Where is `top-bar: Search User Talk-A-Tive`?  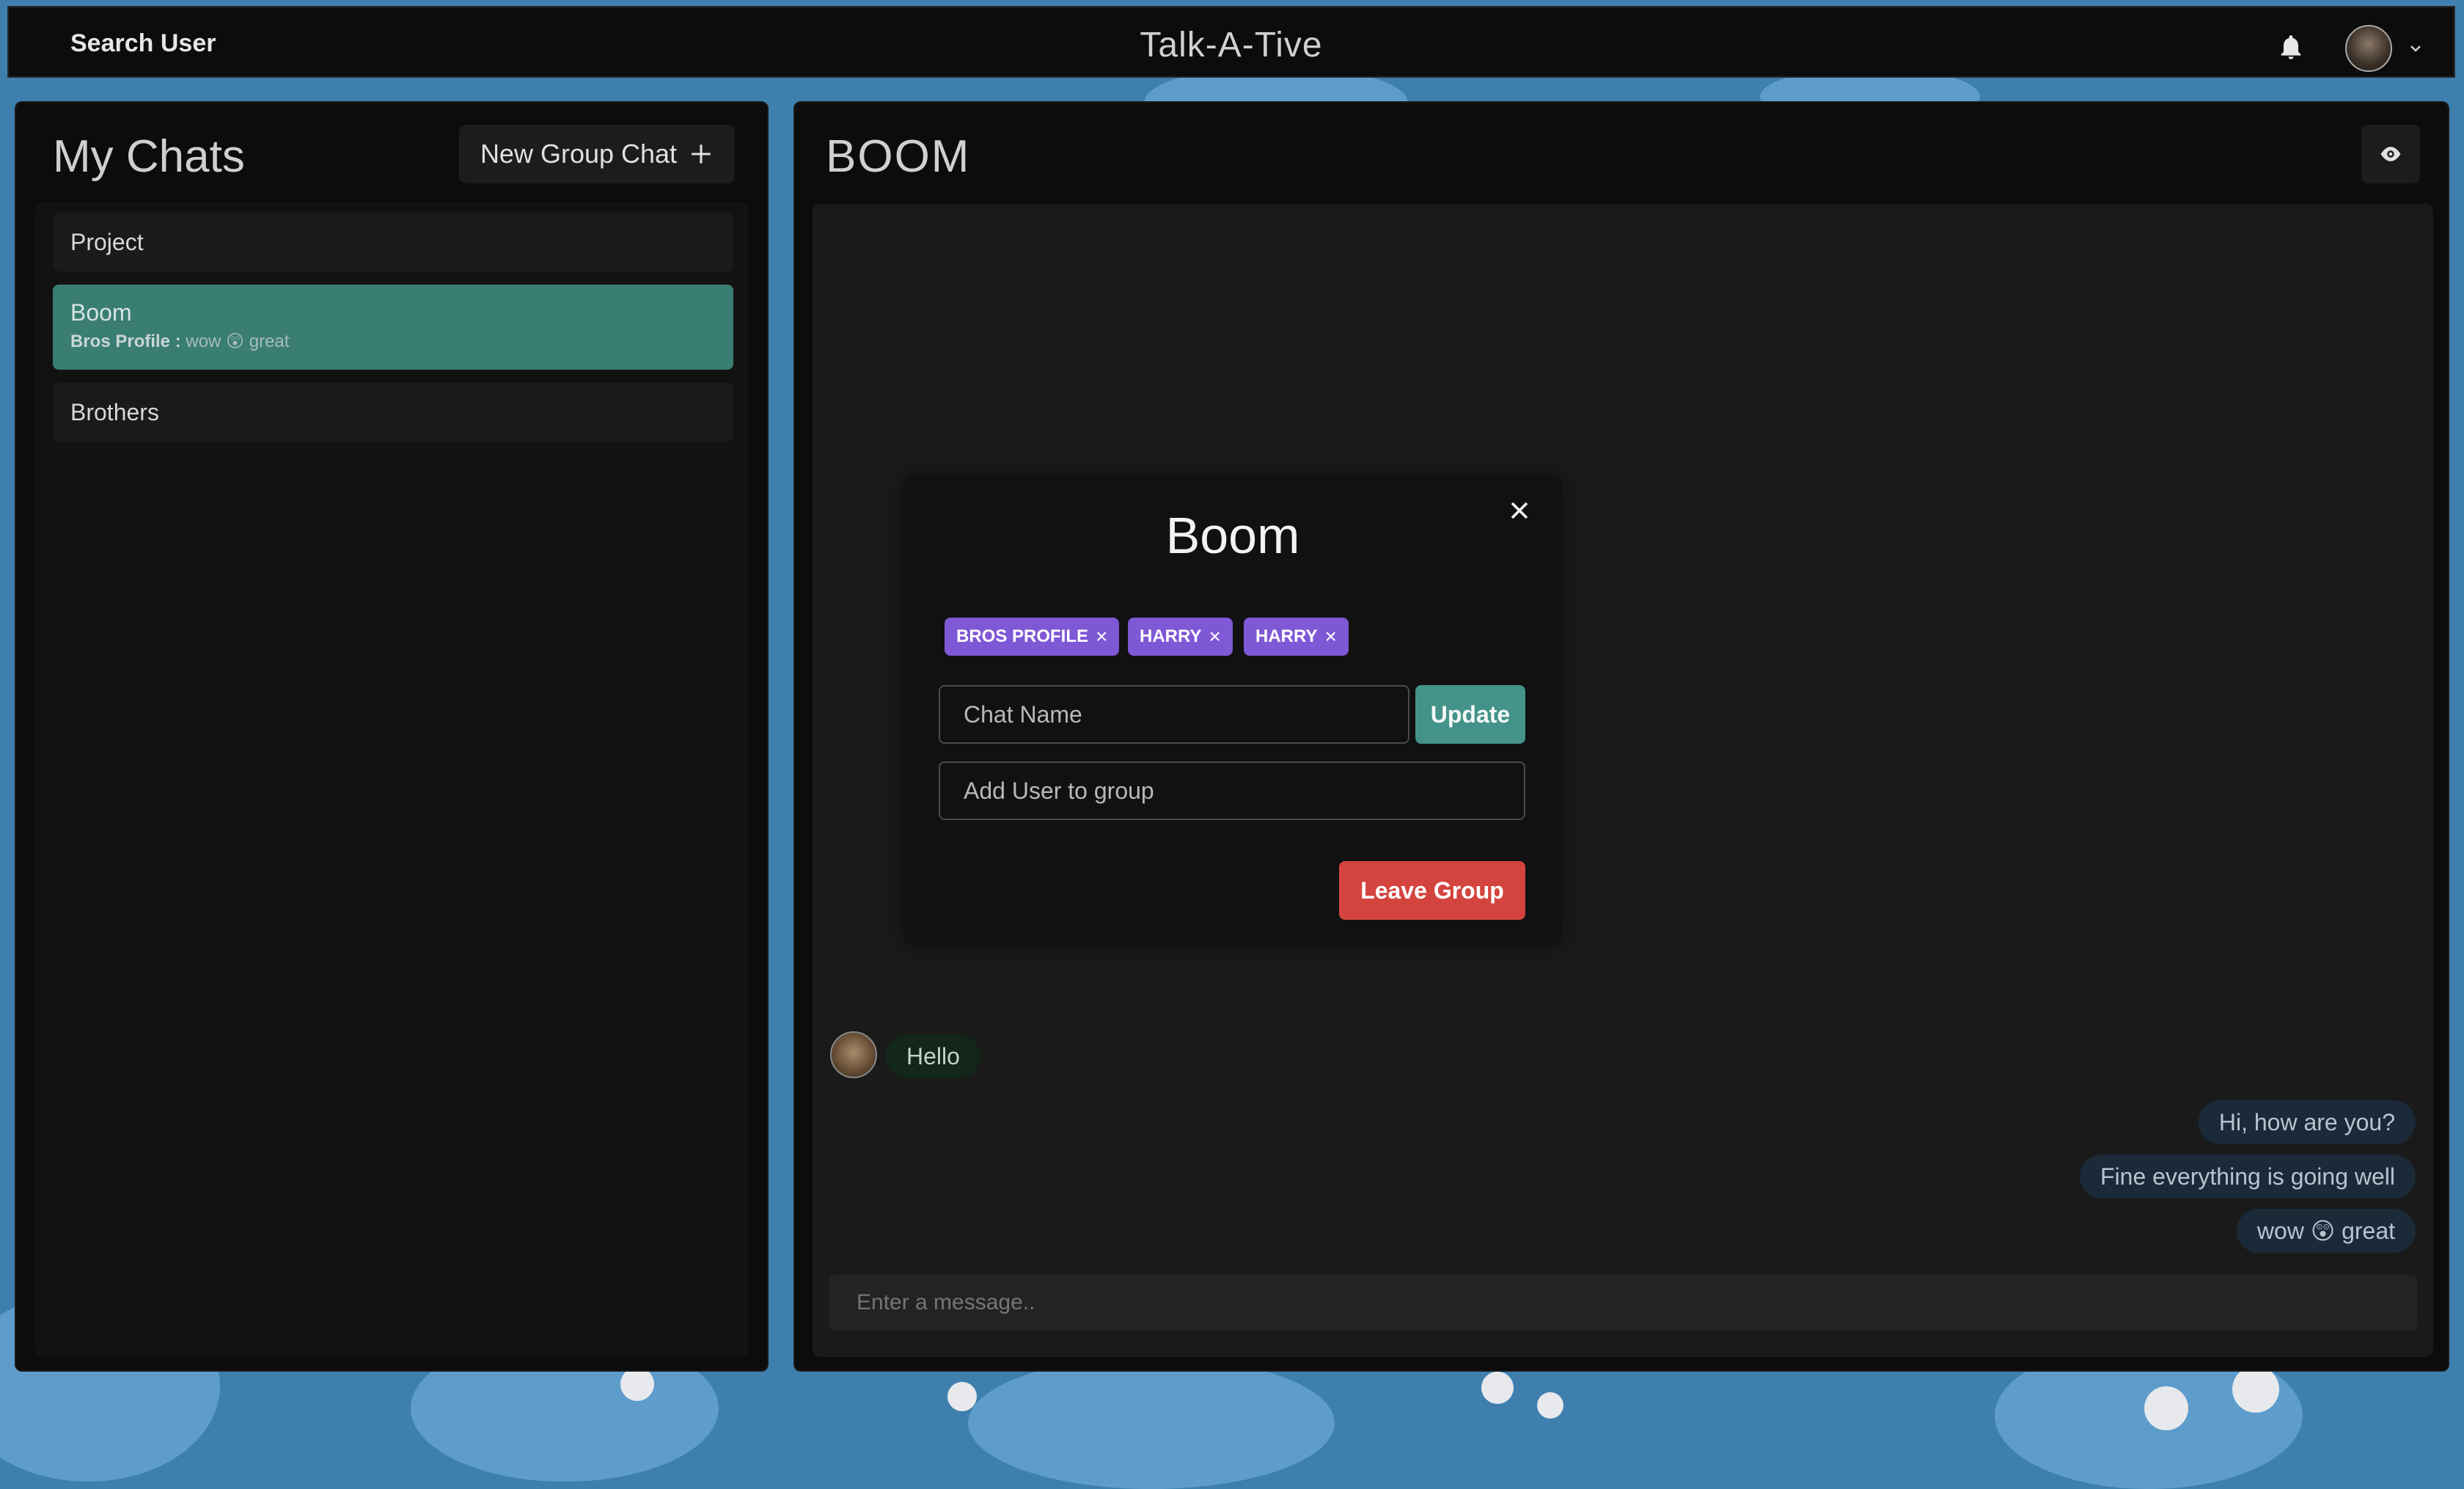
top-bar: Search User Talk-A-Tive is located at coordinates (1231, 42).